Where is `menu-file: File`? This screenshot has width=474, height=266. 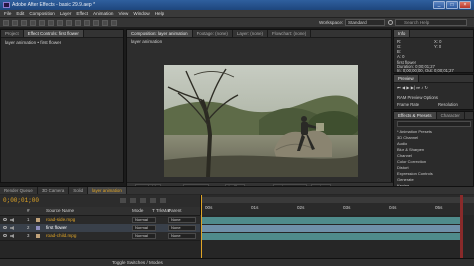 menu-file: File is located at coordinates (7, 13).